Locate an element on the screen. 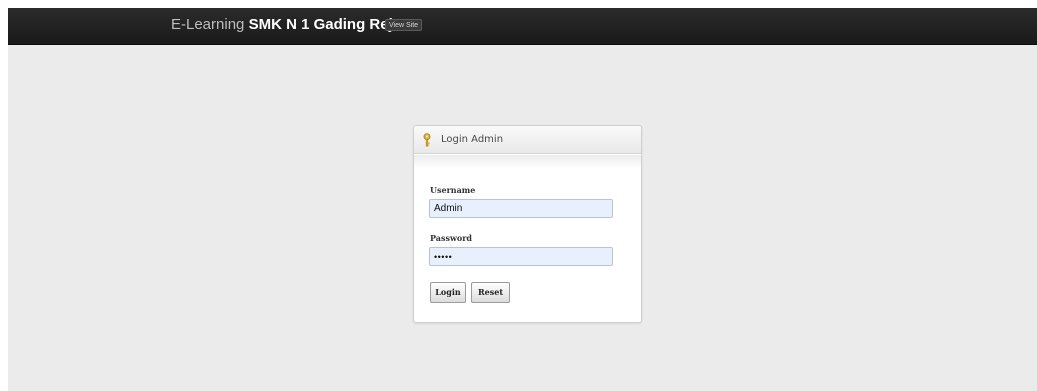  header-shadow is located at coordinates (527, 162).